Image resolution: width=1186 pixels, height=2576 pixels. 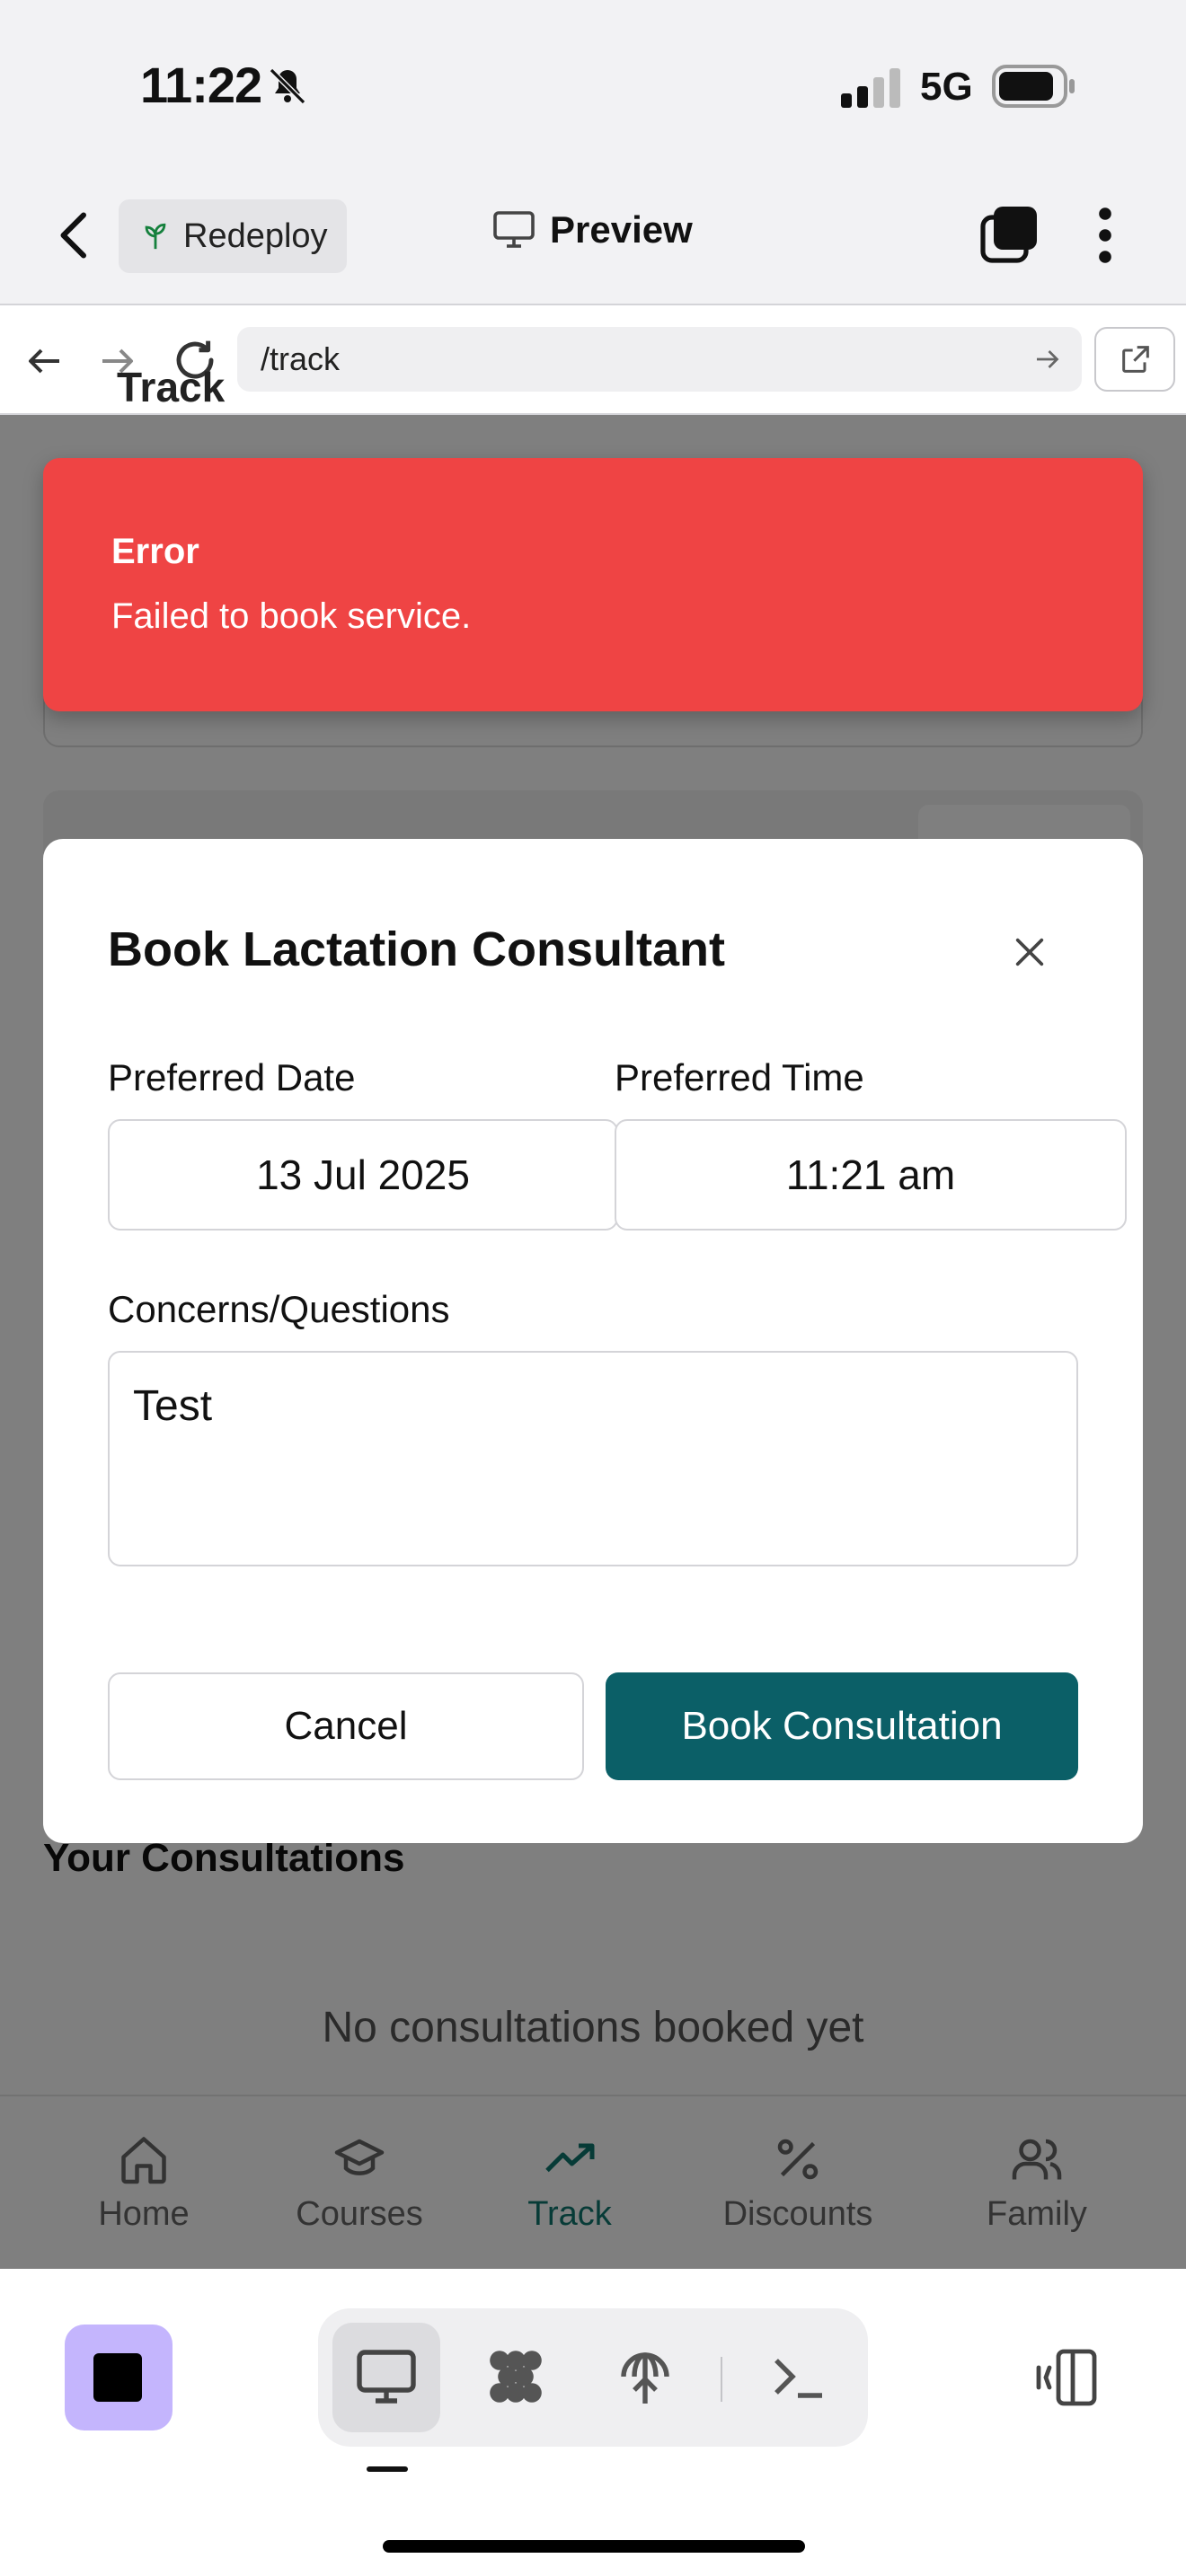 What do you see at coordinates (1105, 235) in the screenshot?
I see `more-vertical-icon` at bounding box center [1105, 235].